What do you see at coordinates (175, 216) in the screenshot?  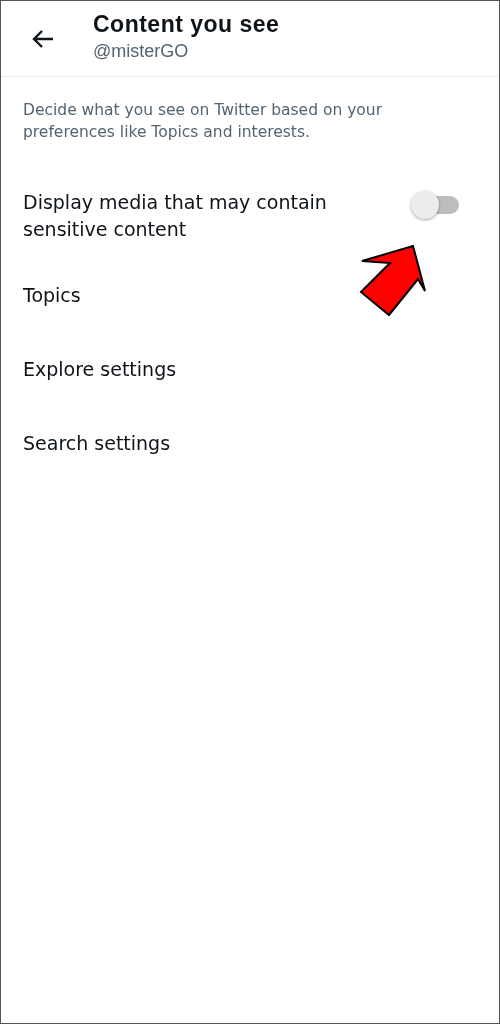 I see `setting-label: Display media that may contain sensitive content` at bounding box center [175, 216].